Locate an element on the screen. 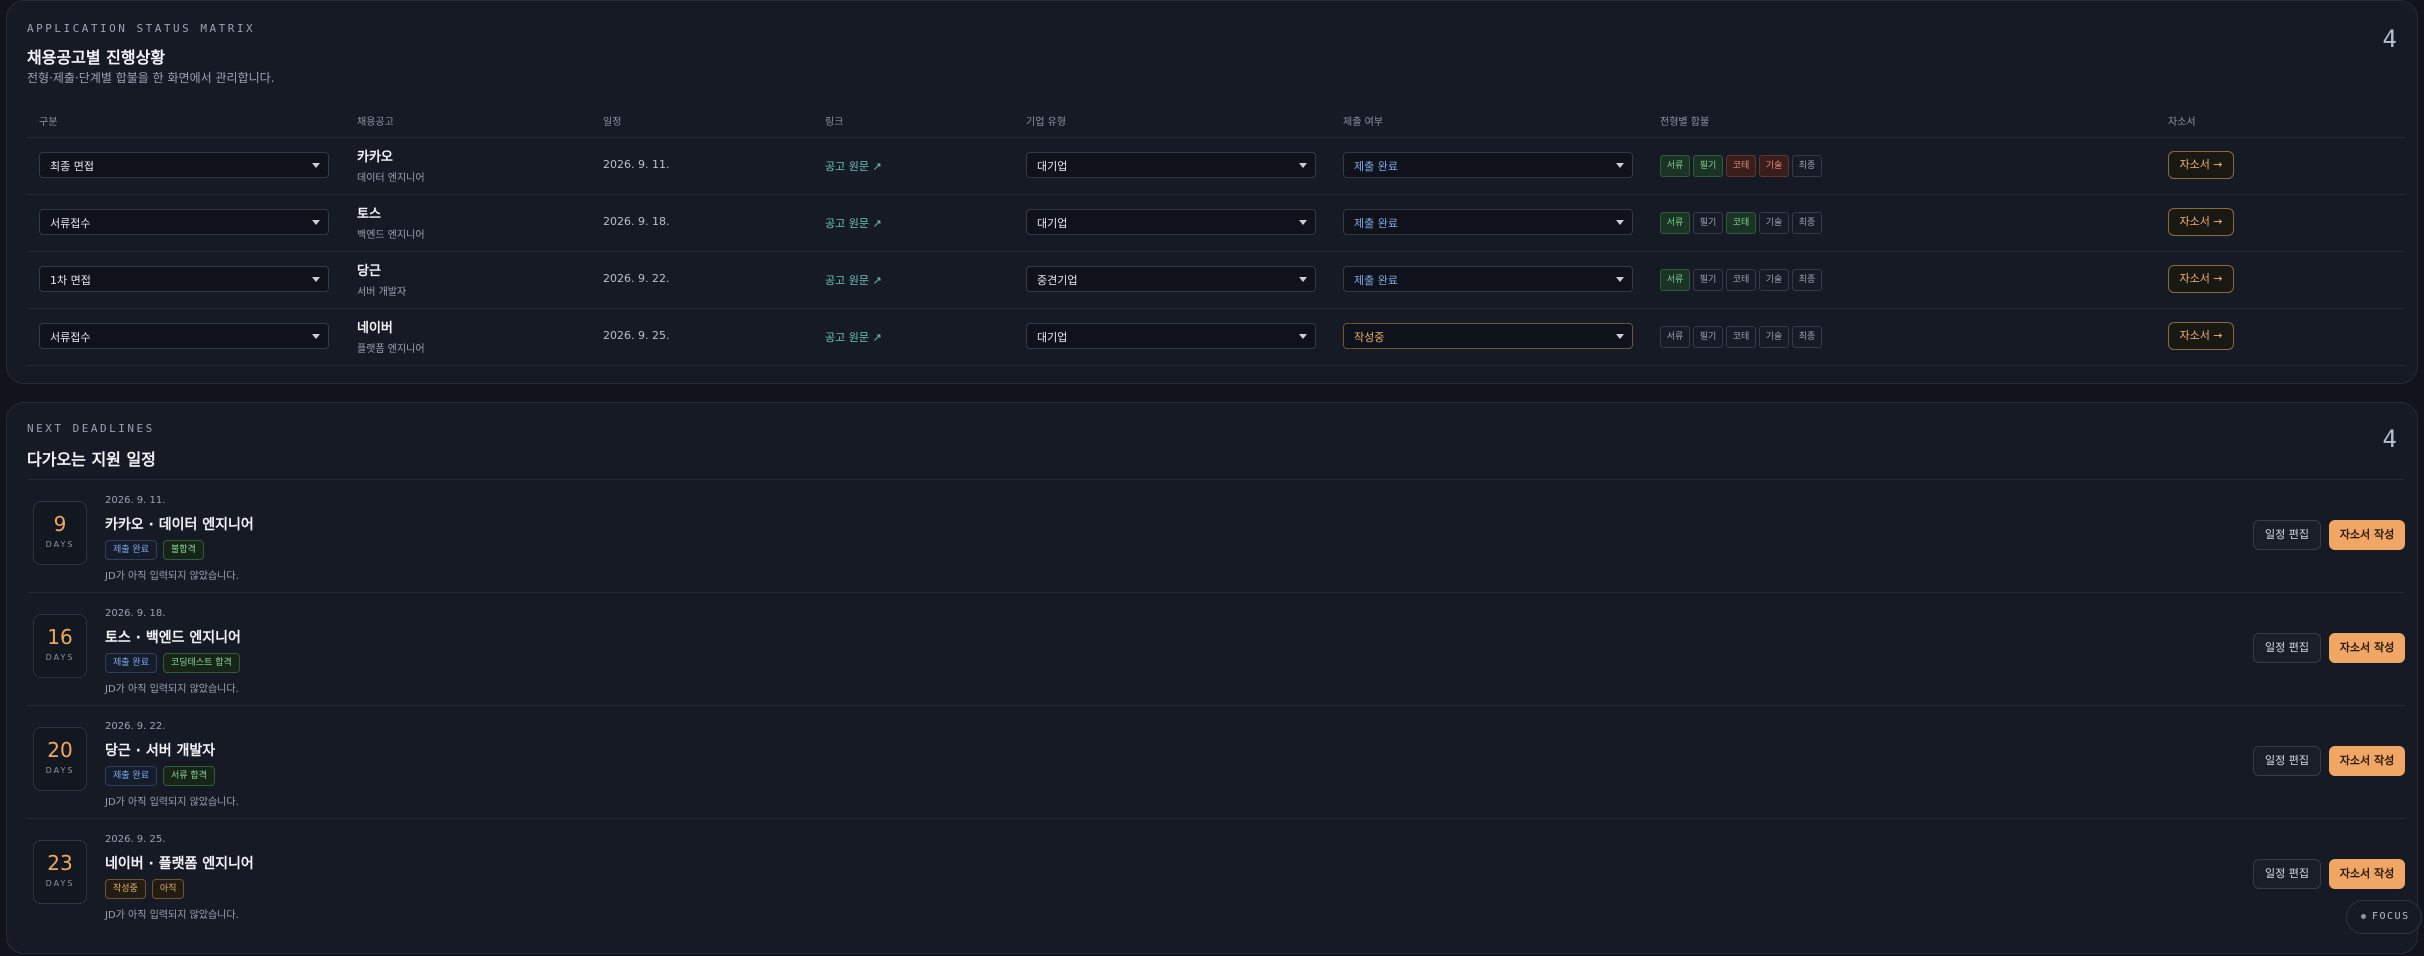 The image size is (2424, 956). column-header-company-type: 기업 유형 is located at coordinates (1046, 122).